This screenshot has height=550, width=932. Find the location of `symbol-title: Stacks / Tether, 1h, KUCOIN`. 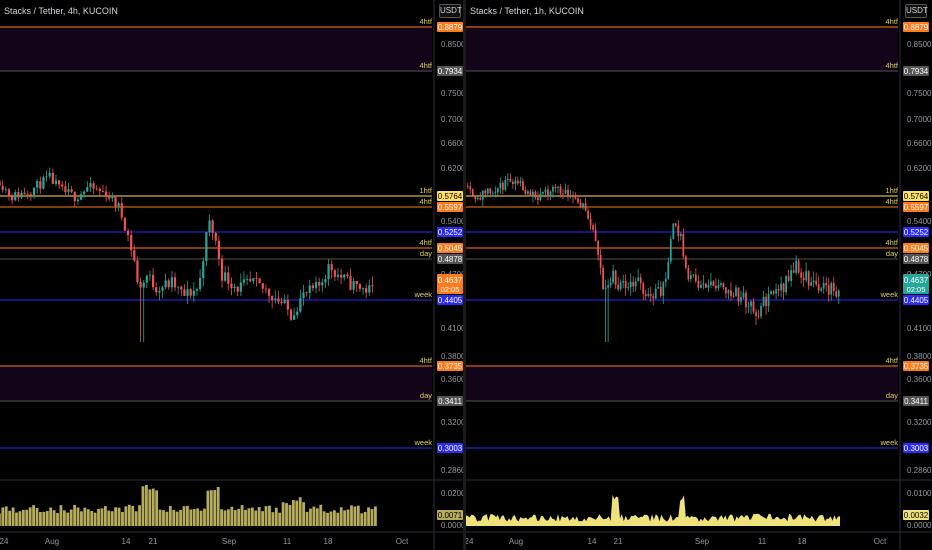

symbol-title: Stacks / Tether, 1h, KUCOIN is located at coordinates (527, 11).